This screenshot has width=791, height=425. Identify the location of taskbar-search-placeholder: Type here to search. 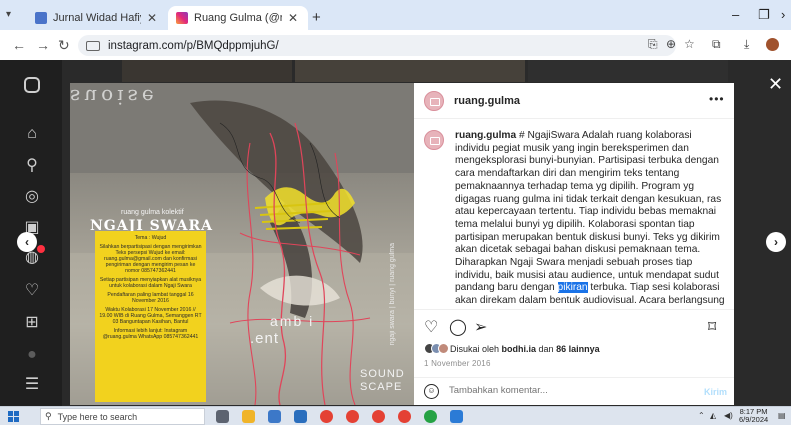
(97, 416).